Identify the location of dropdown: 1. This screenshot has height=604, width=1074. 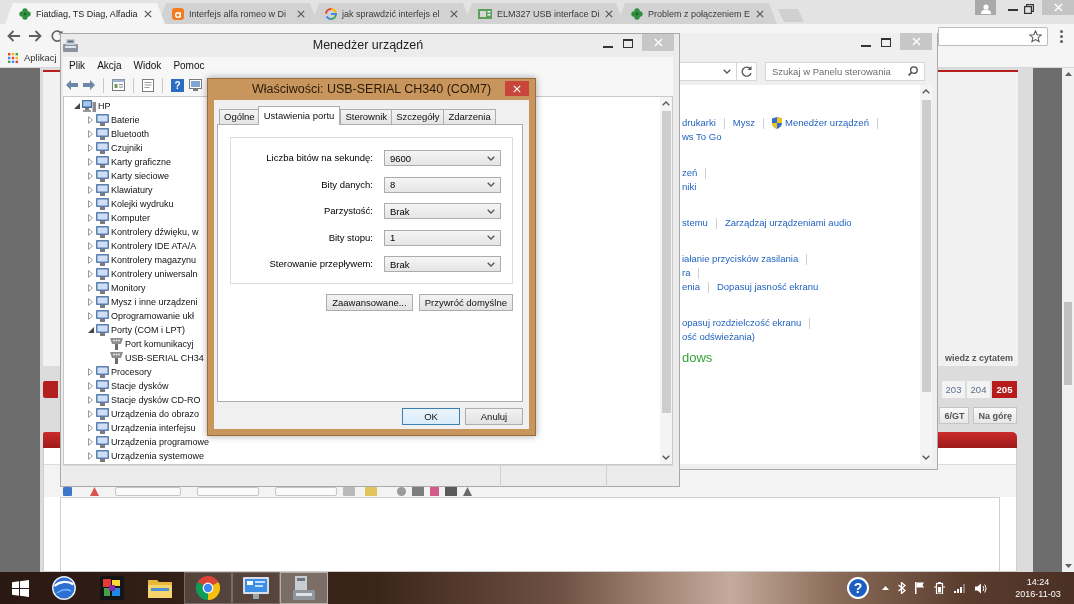
(442, 237).